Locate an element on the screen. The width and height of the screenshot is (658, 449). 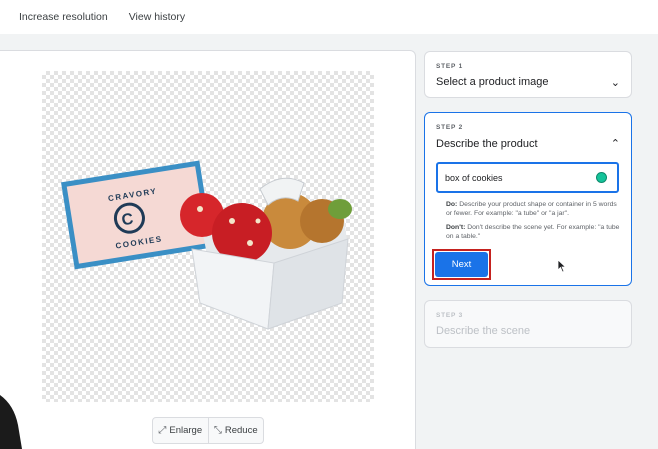
enlarge-icon: ⤢ is located at coordinates (162, 430).